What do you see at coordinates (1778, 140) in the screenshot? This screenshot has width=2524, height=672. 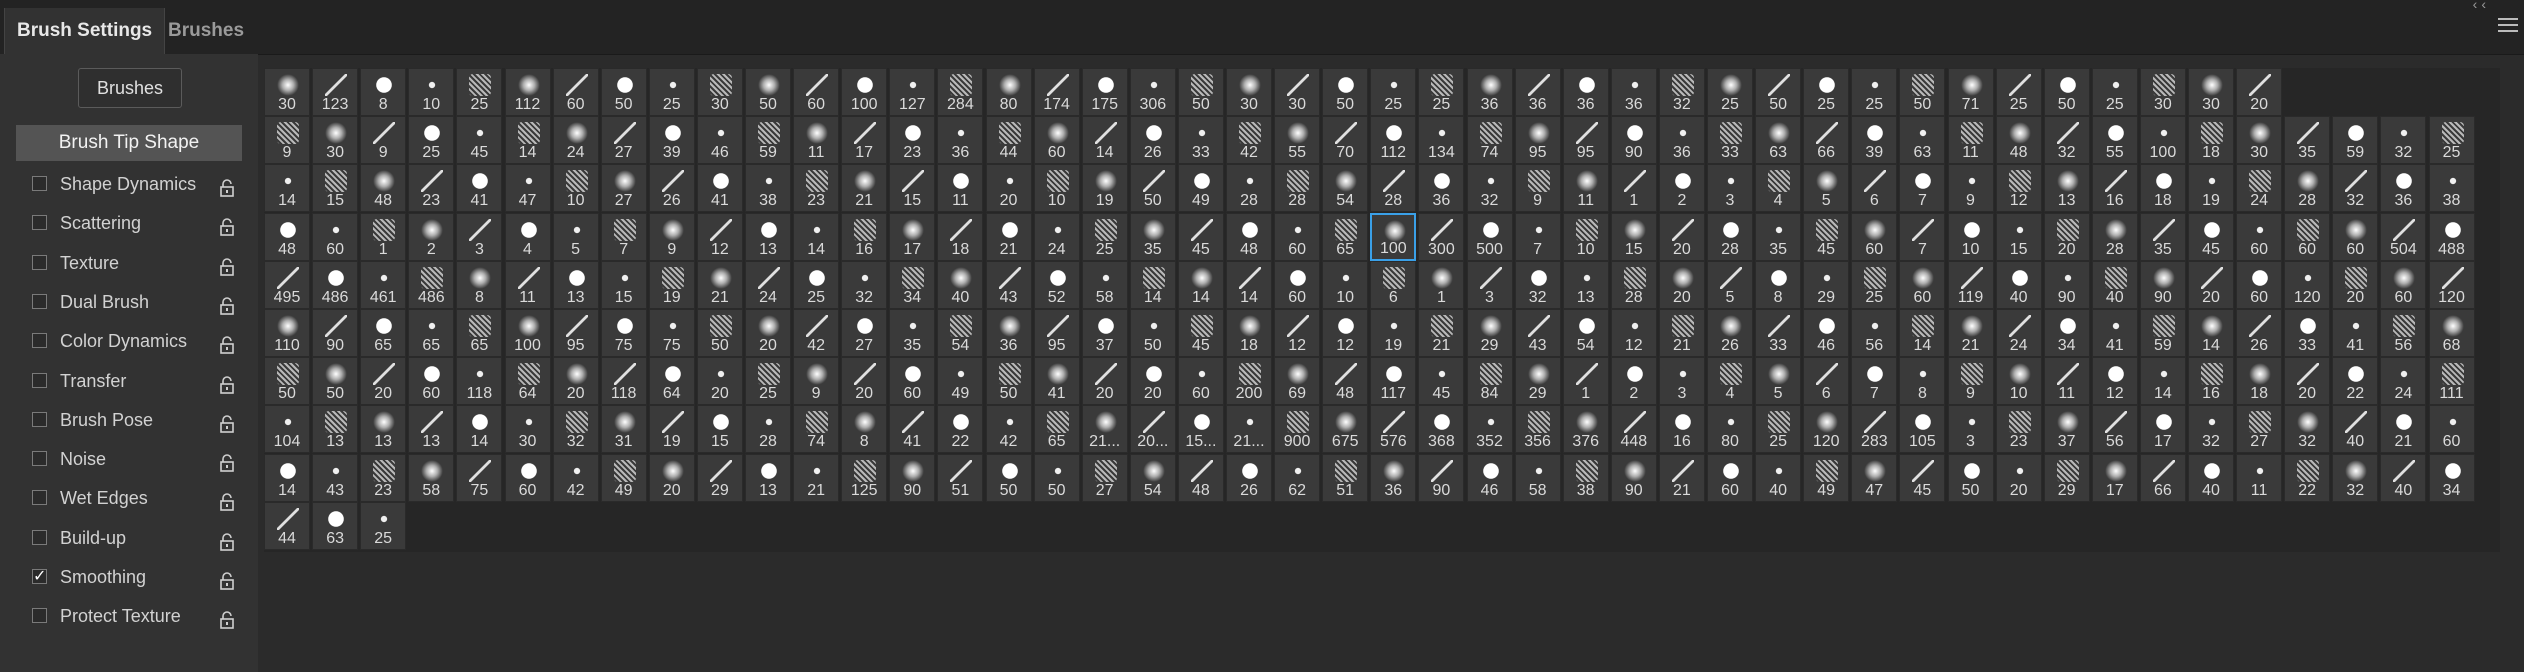 I see `brush-preset: 63` at bounding box center [1778, 140].